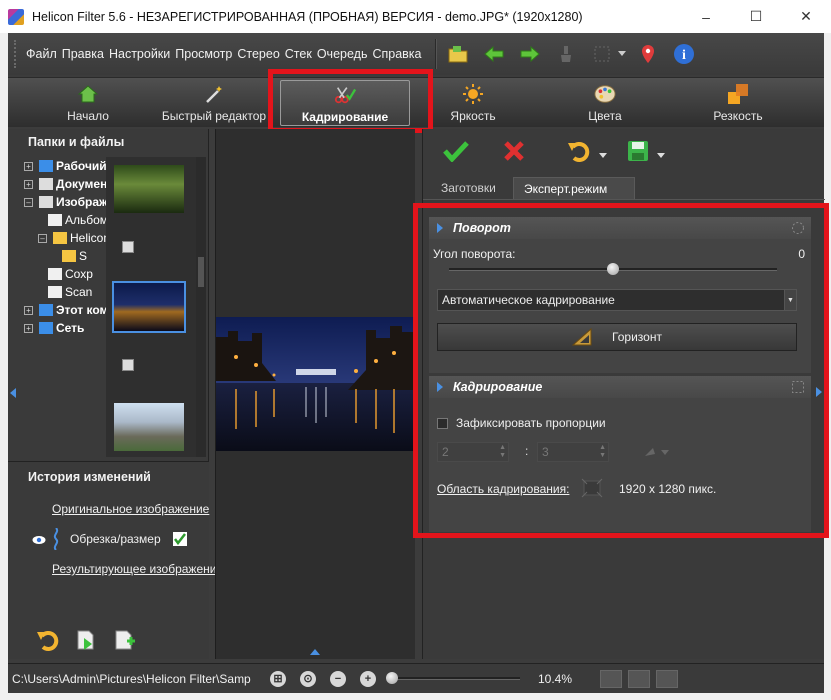 The image size is (831, 700). What do you see at coordinates (130, 509) in the screenshot?
I see `history-original-link: Оригинальное изображение` at bounding box center [130, 509].